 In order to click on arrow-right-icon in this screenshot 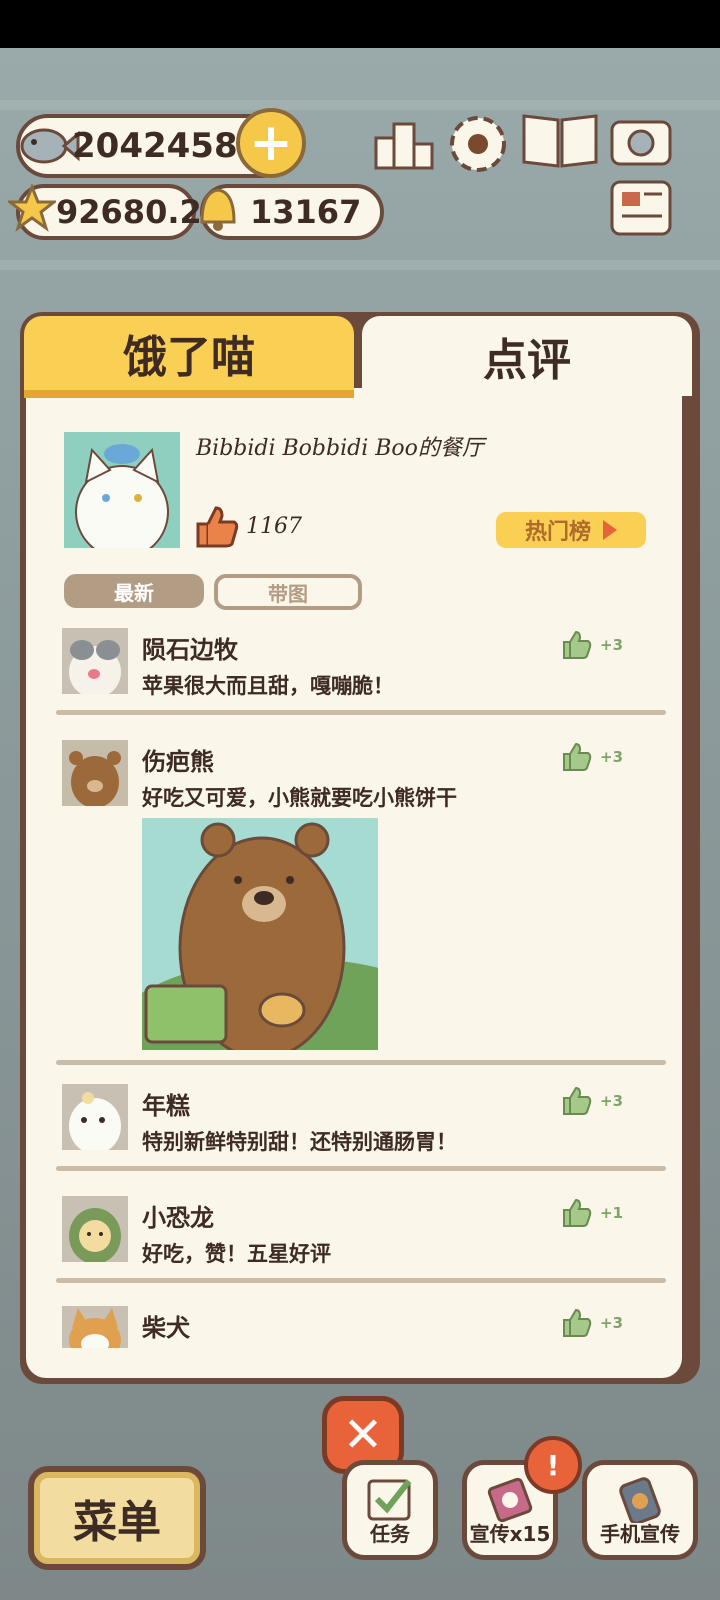, I will do `click(610, 530)`.